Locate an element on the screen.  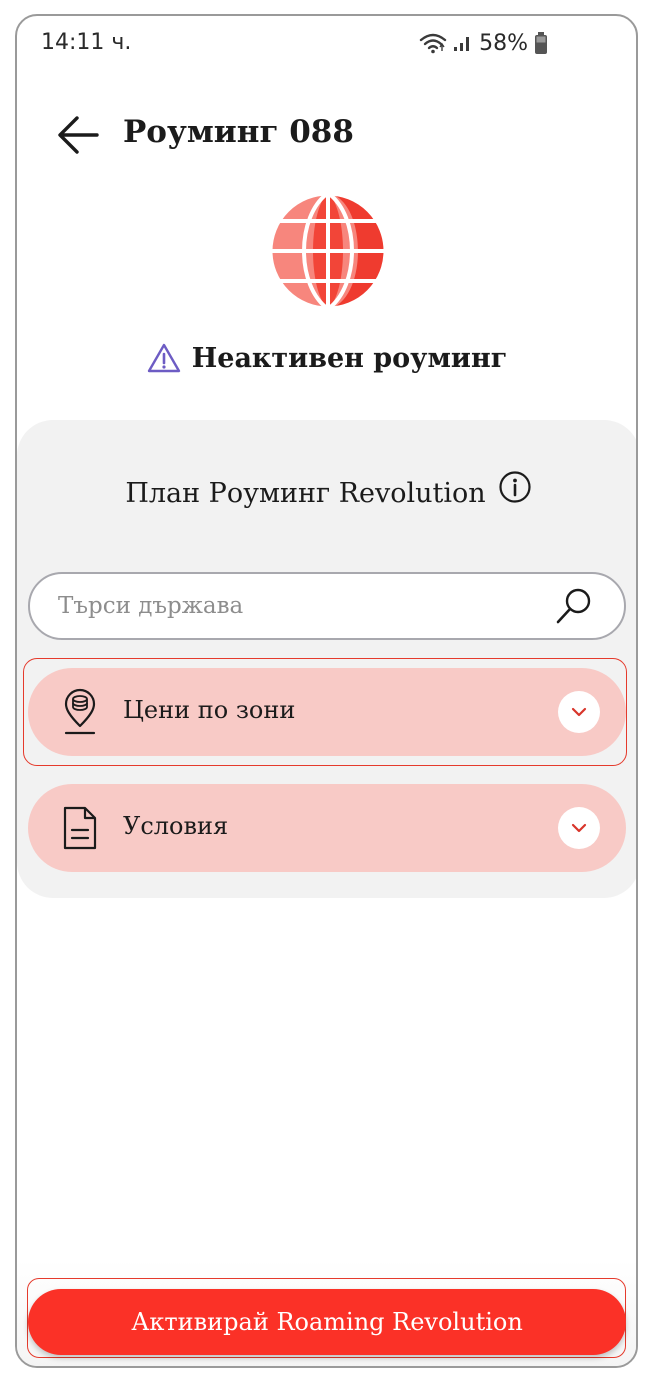
document-icon is located at coordinates (80, 828).